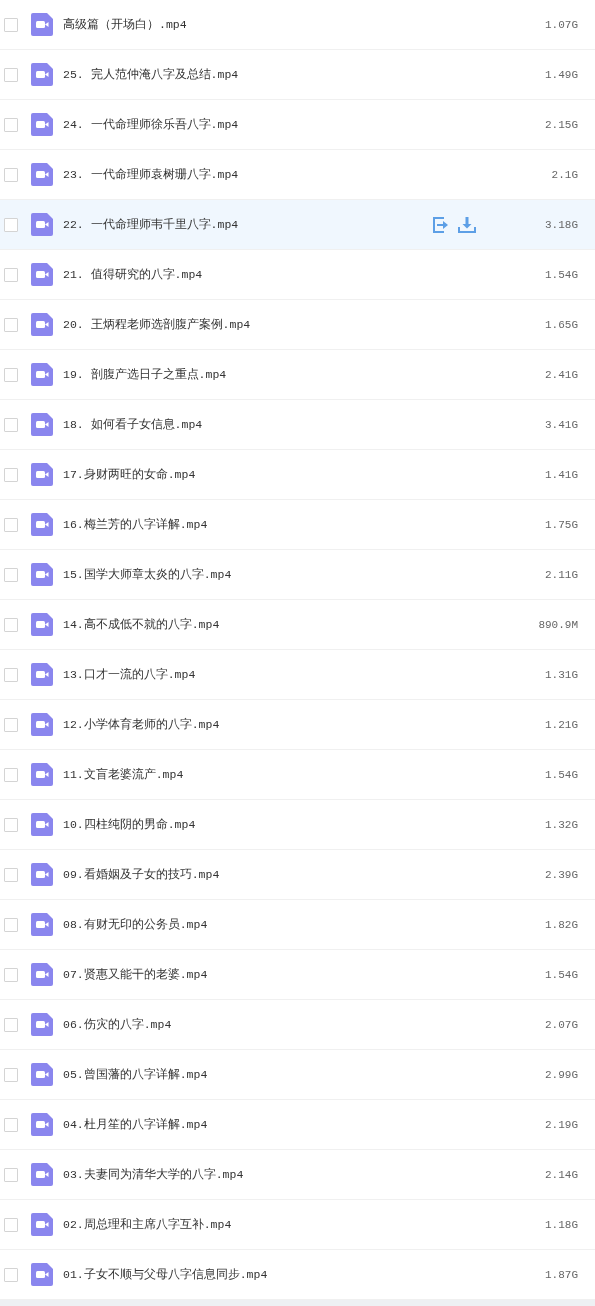 The image size is (595, 1306). What do you see at coordinates (561, 1124) in the screenshot?
I see `file-size: 2.19G` at bounding box center [561, 1124].